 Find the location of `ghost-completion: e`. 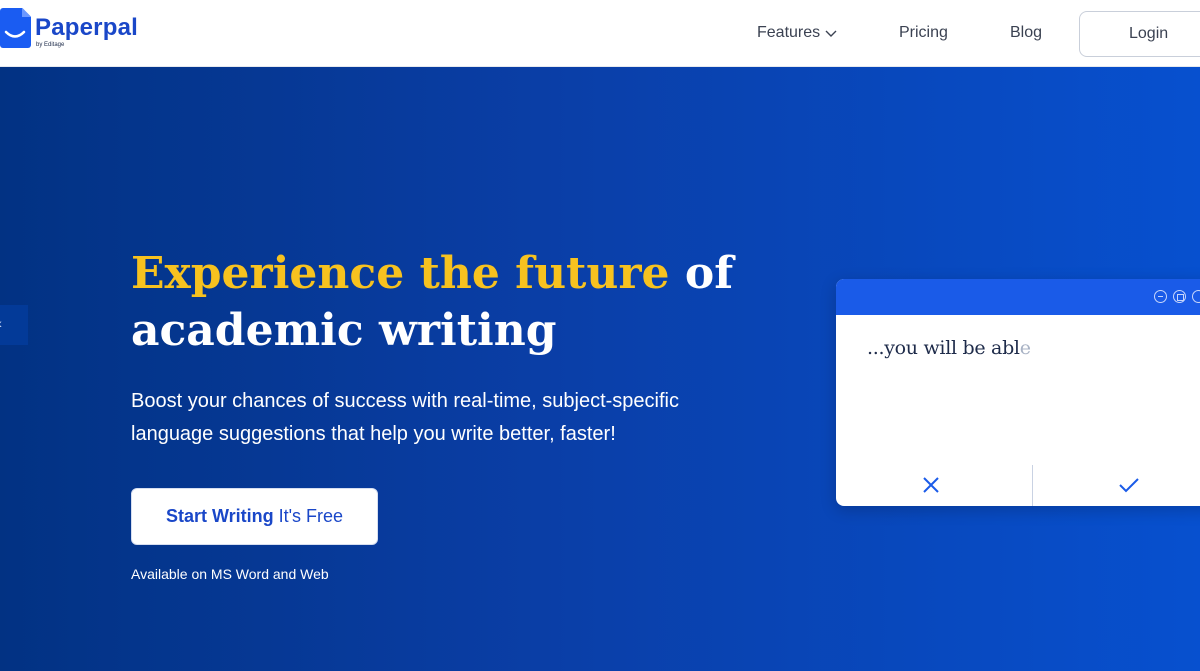

ghost-completion: e is located at coordinates (1025, 348).